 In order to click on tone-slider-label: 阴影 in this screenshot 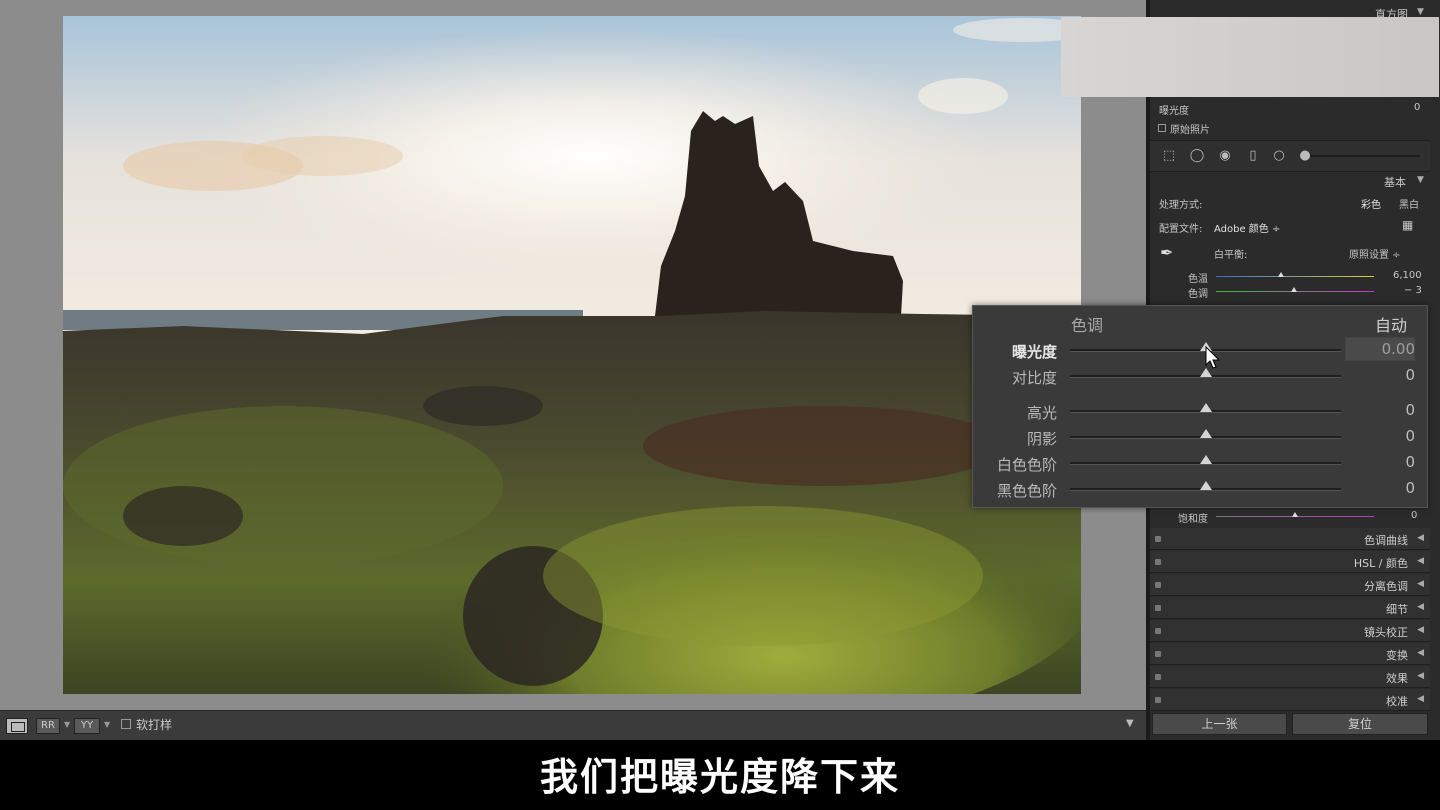, I will do `click(1041, 439)`.